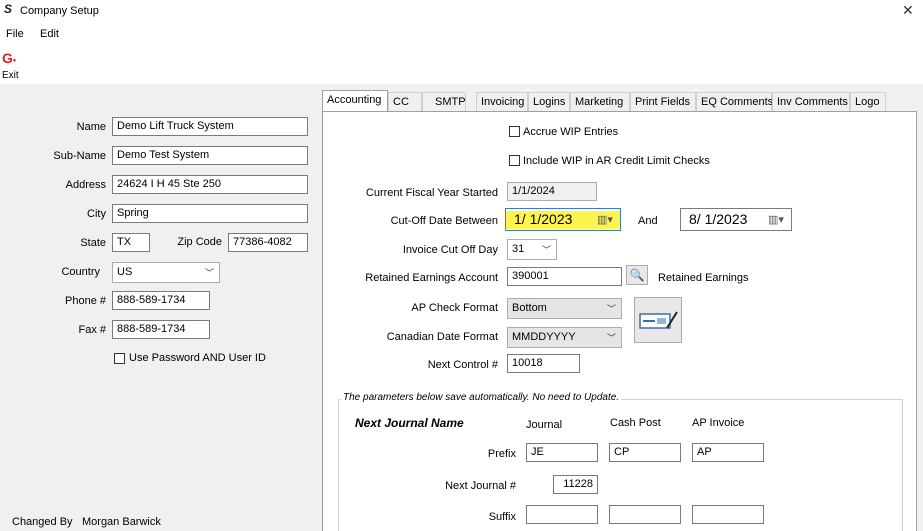  What do you see at coordinates (10, 75) in the screenshot?
I see `exit-button: Exit` at bounding box center [10, 75].